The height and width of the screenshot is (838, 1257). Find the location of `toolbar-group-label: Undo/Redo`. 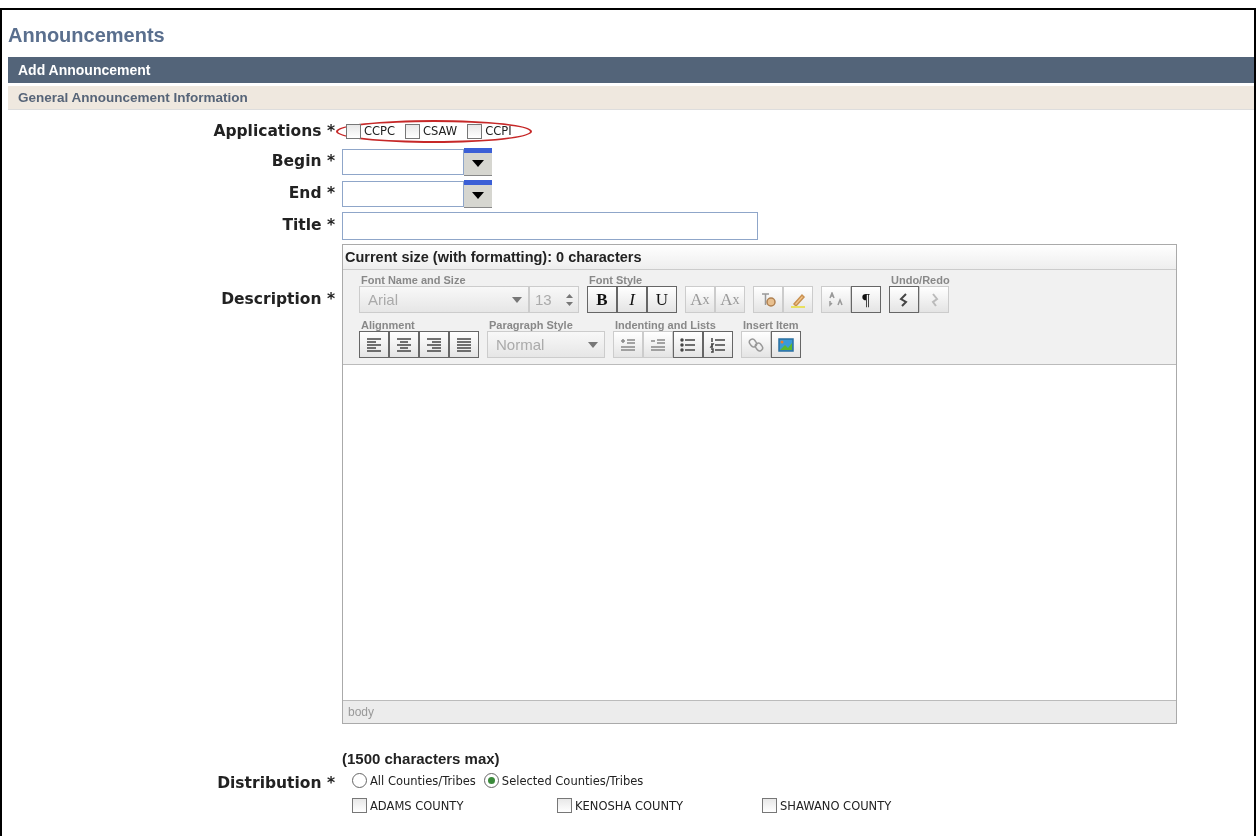

toolbar-group-label: Undo/Redo is located at coordinates (920, 280).